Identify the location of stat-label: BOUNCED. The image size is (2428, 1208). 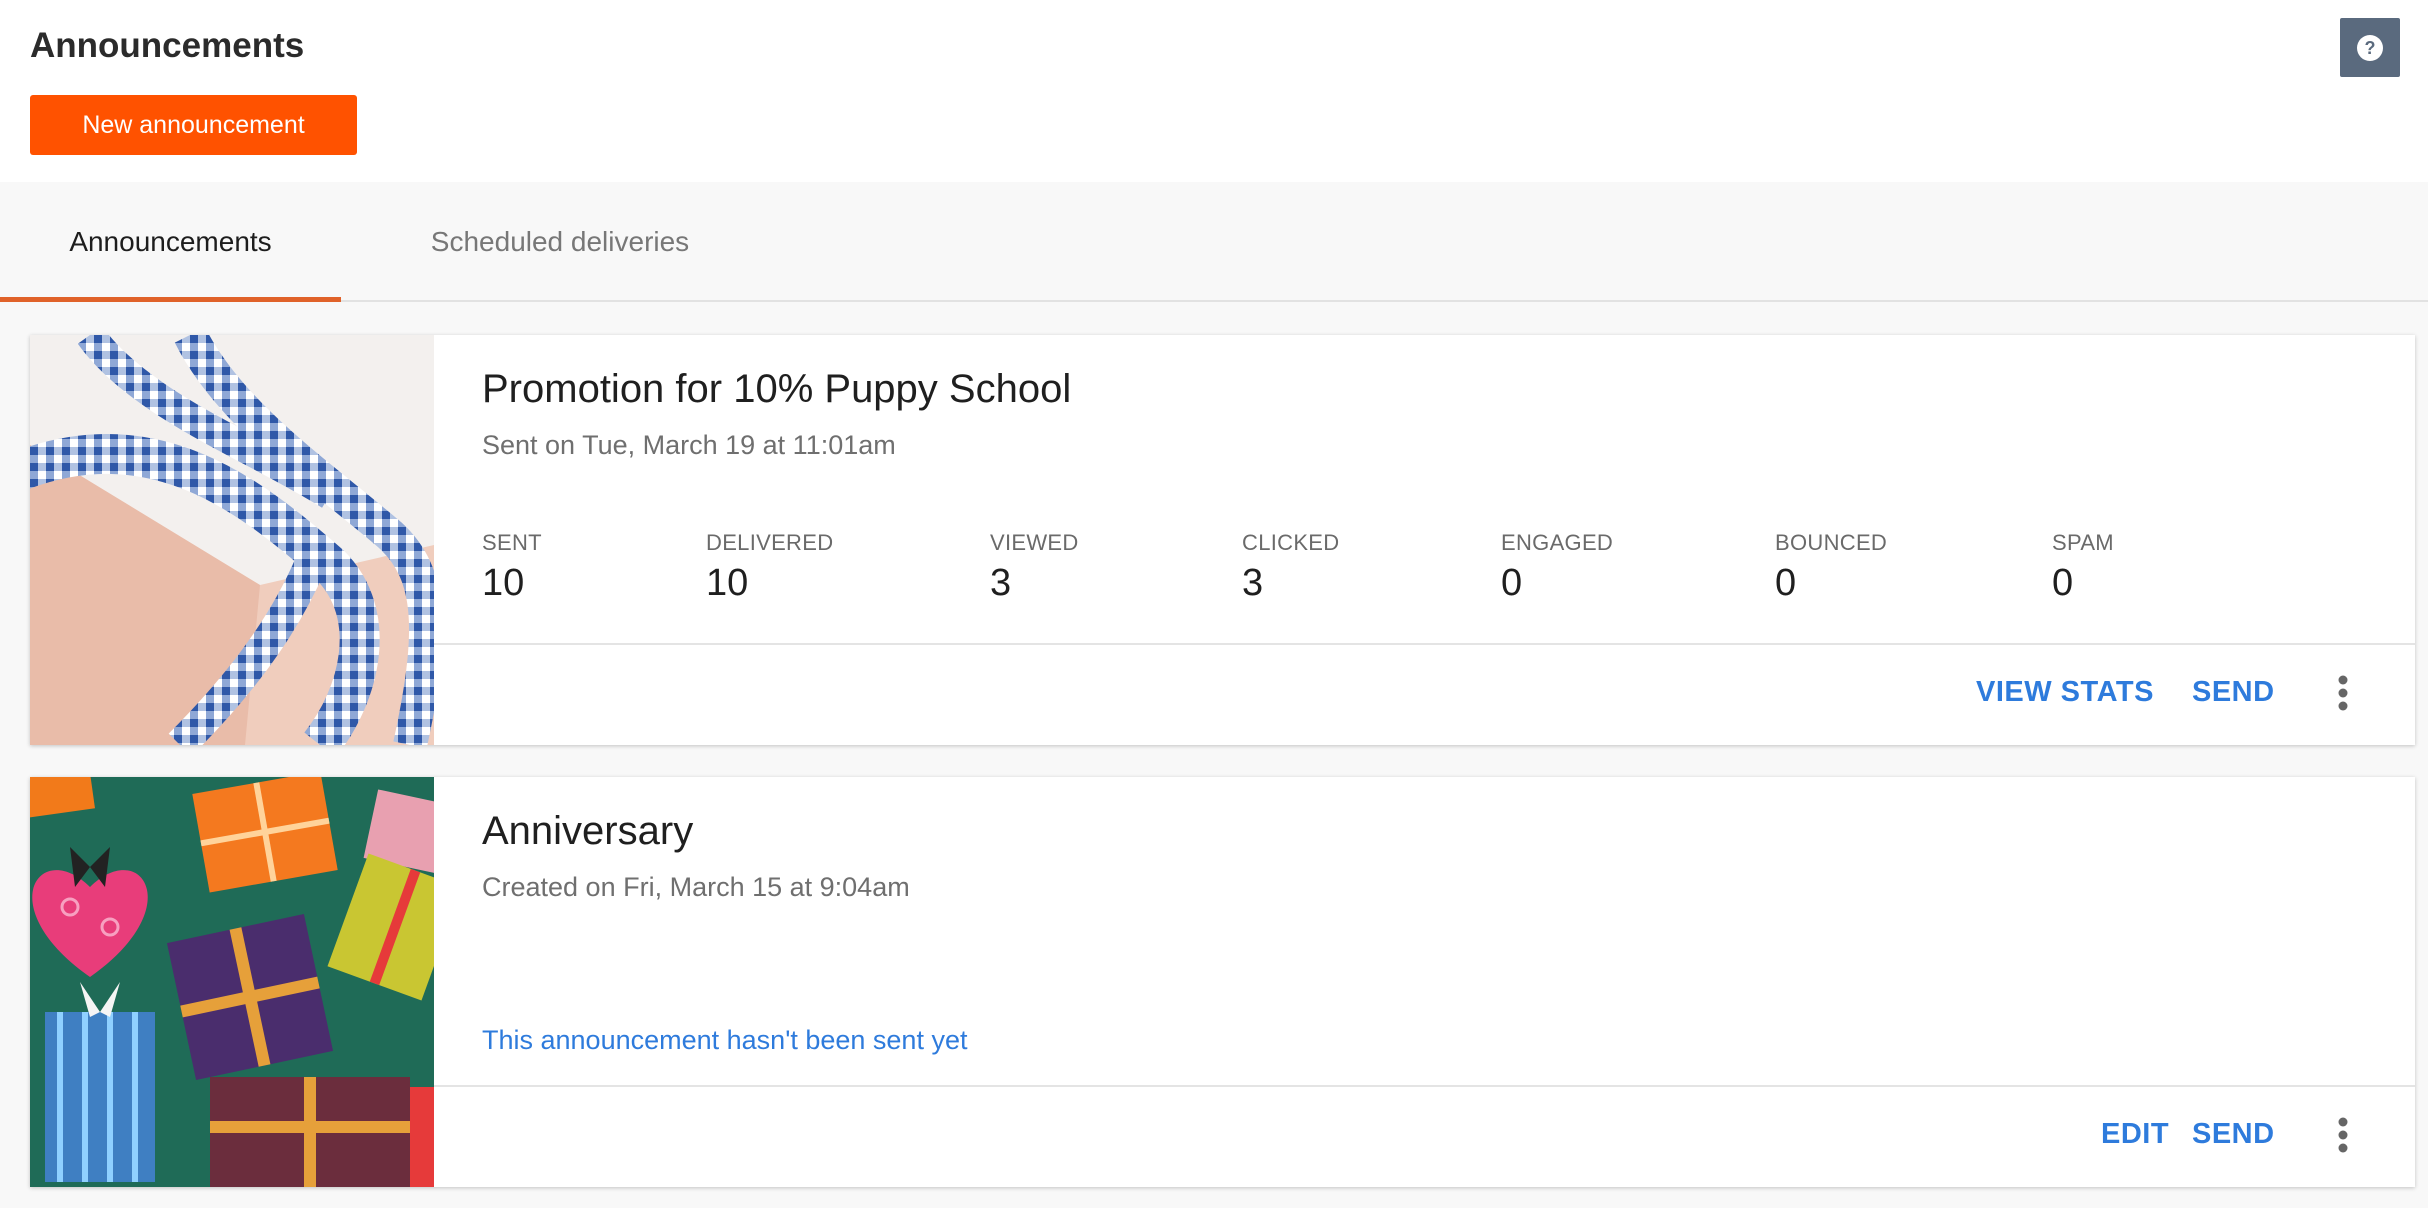
(1831, 542).